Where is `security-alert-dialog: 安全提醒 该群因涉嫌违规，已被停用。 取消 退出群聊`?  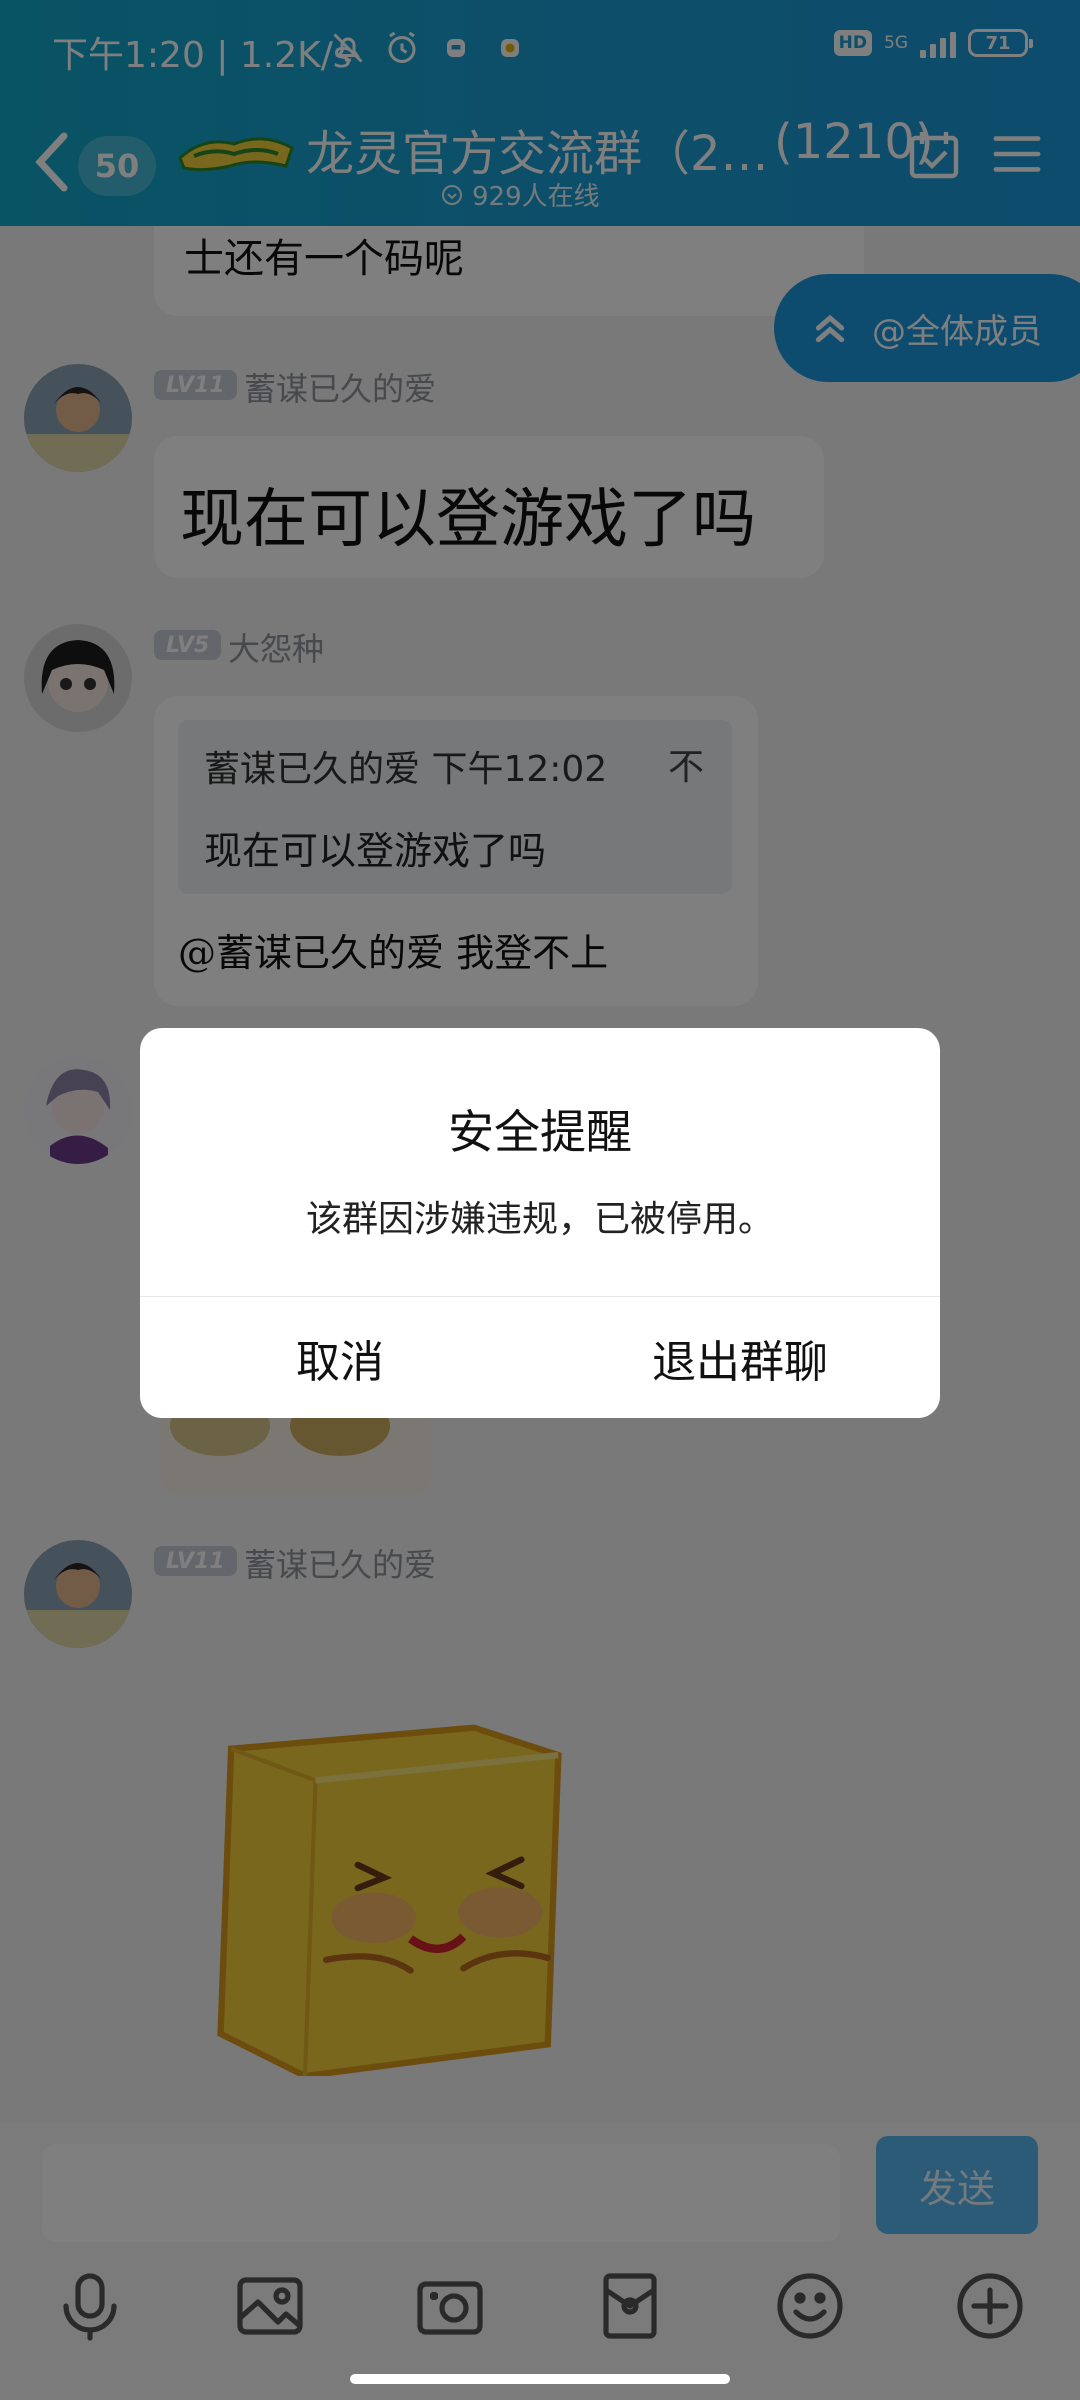
security-alert-dialog: 安全提醒 该群因涉嫌违规，已被停用。 取消 退出群聊 is located at coordinates (540, 1223).